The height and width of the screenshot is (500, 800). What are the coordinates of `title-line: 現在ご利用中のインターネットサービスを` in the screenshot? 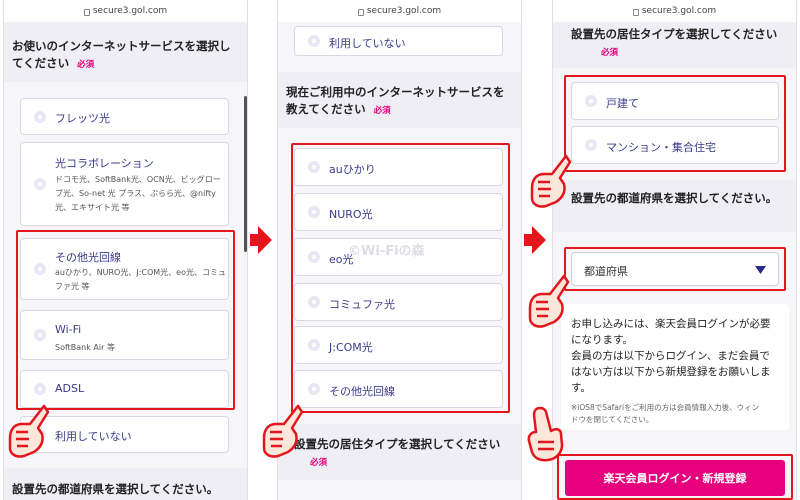 It's located at (395, 92).